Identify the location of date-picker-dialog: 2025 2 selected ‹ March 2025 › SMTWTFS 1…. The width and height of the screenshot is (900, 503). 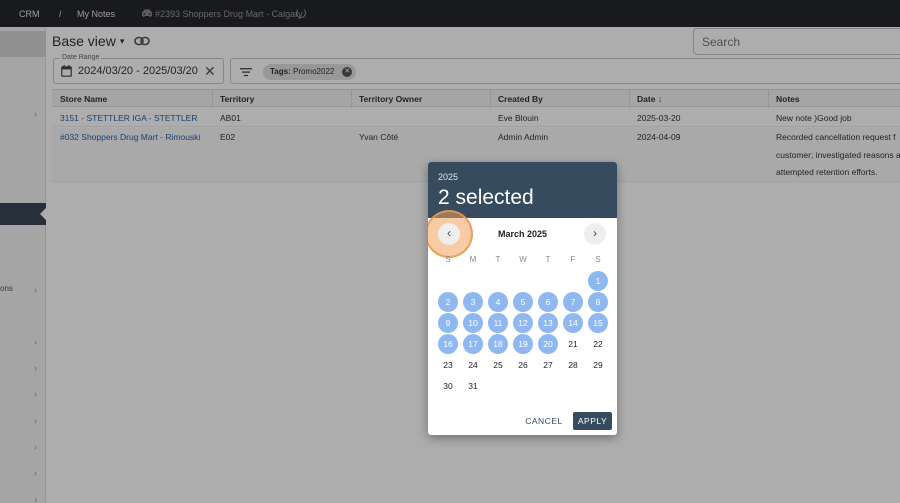
(522, 298).